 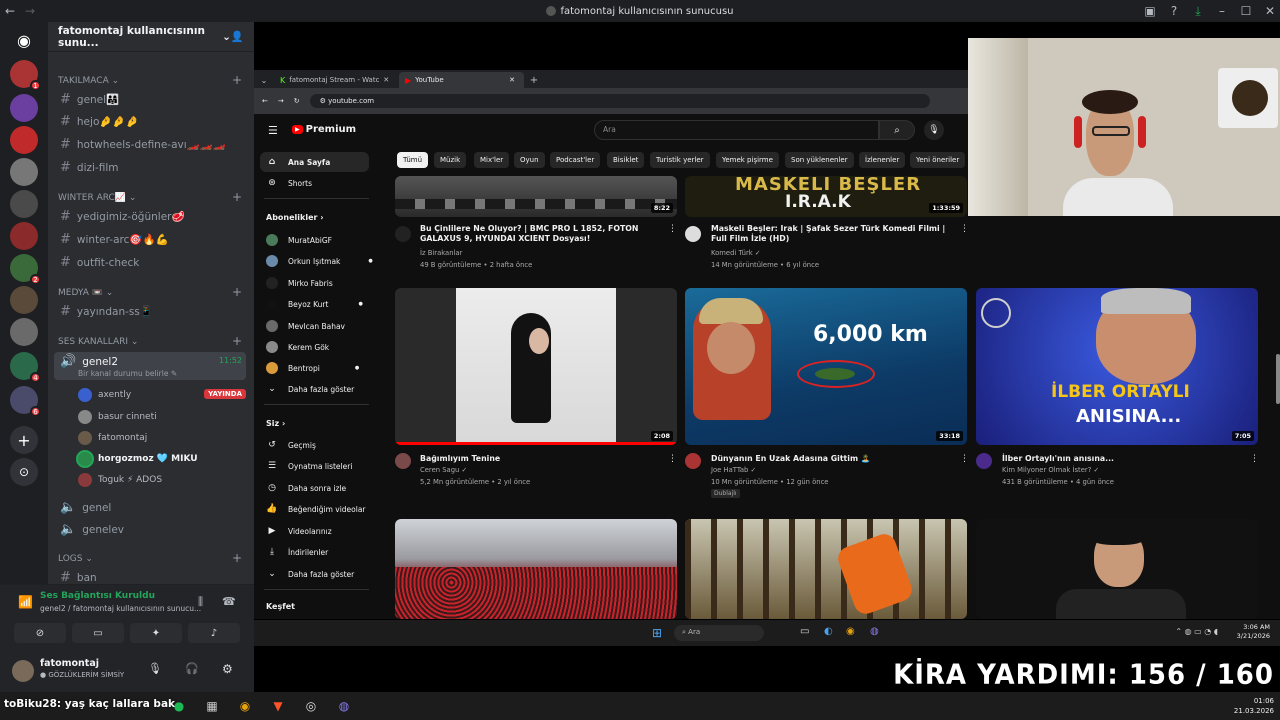 What do you see at coordinates (312, 368) in the screenshot?
I see `sub-item: Bentropi ●` at bounding box center [312, 368].